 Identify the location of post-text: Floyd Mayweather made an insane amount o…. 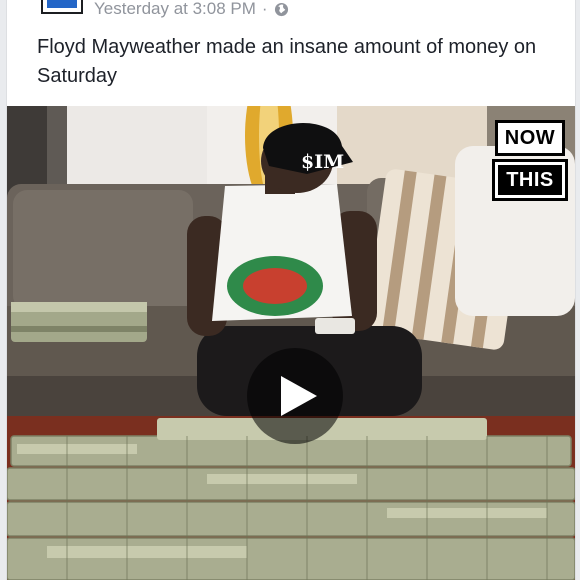
(287, 61).